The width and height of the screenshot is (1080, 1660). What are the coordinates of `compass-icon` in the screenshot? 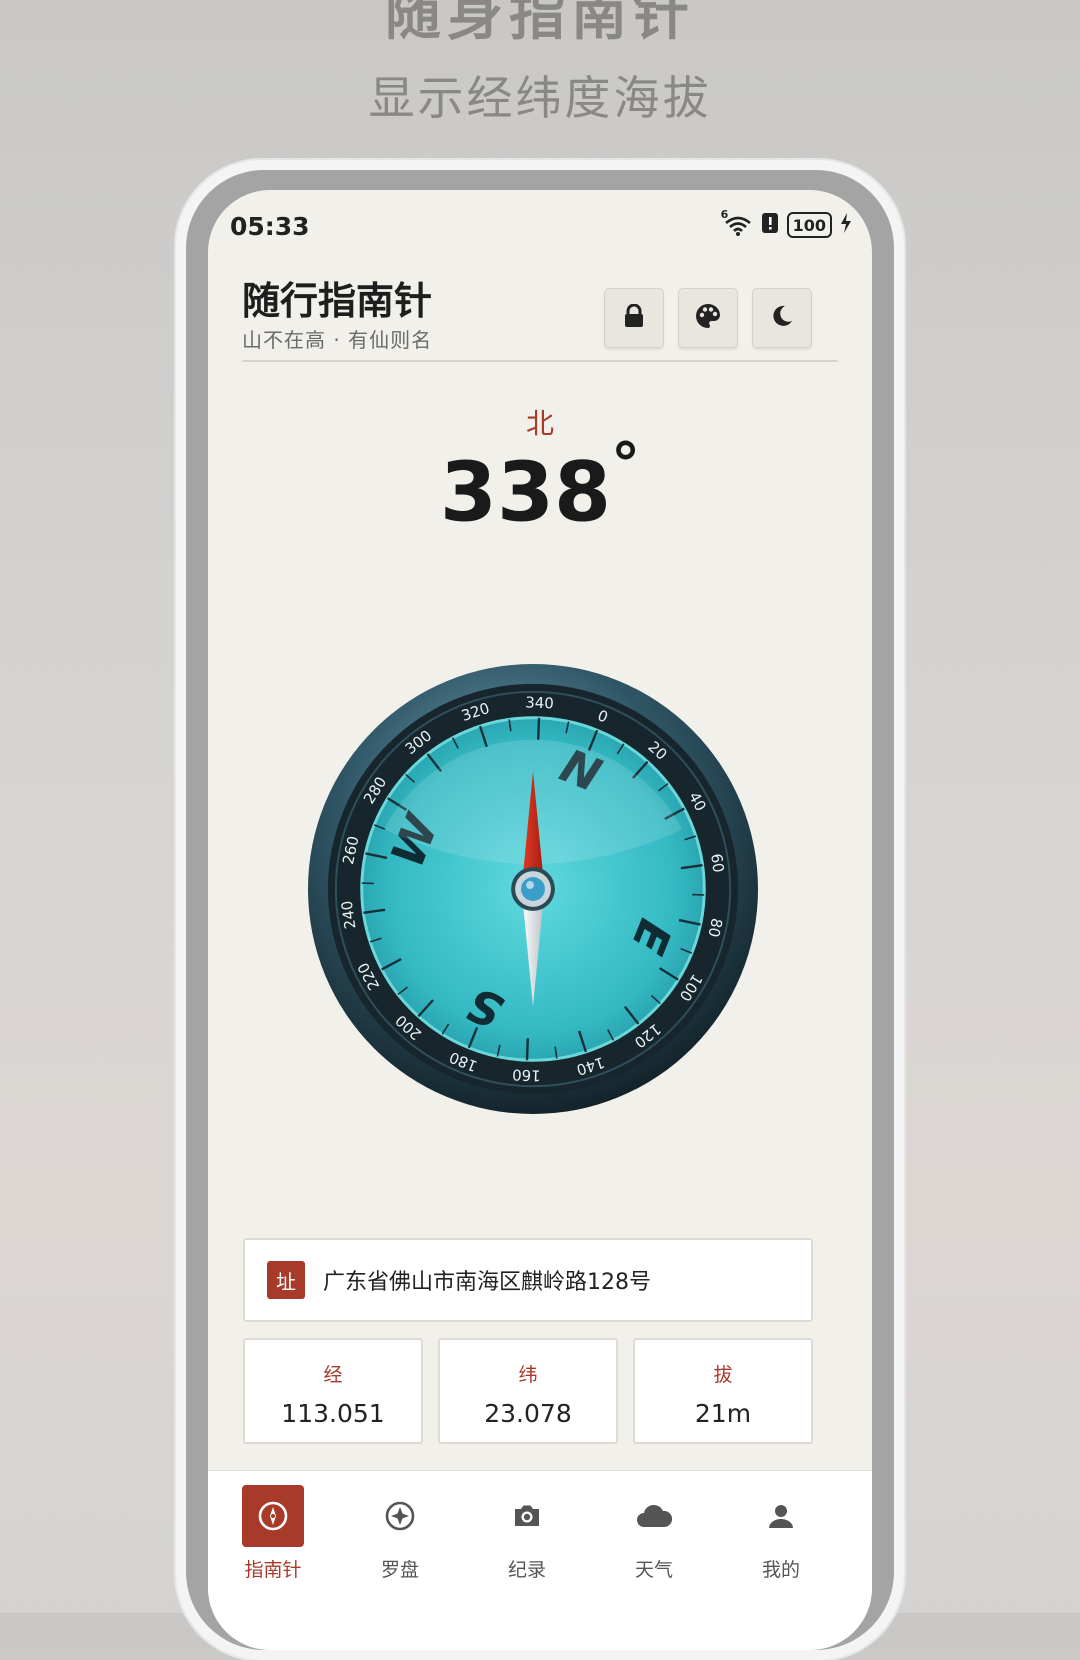 It's located at (273, 1516).